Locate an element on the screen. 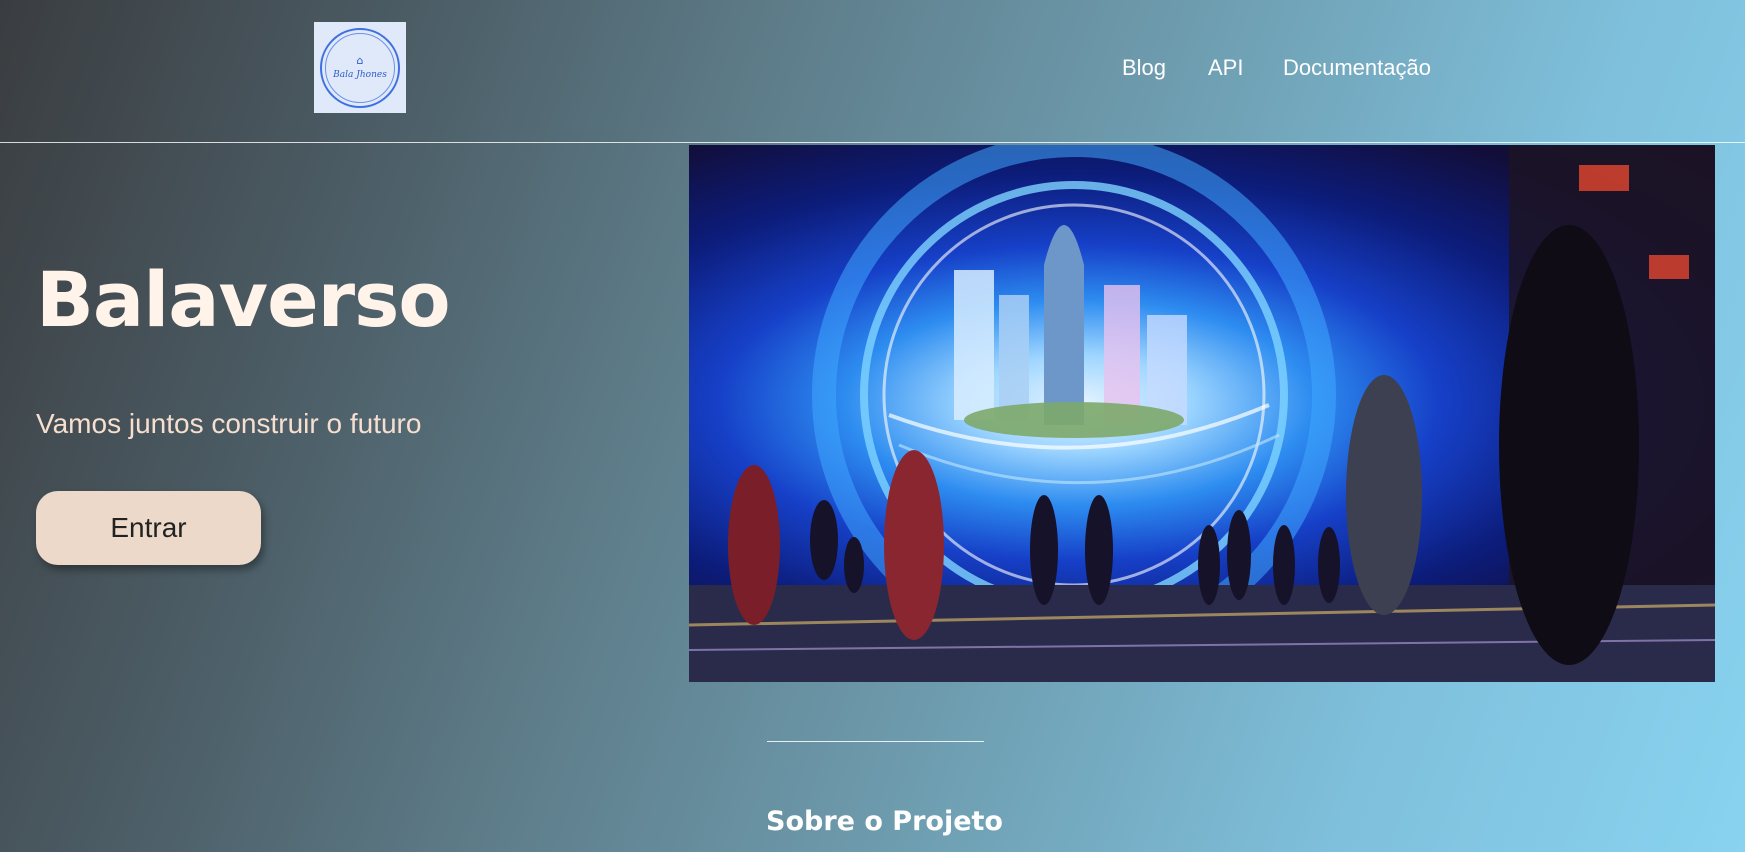 The height and width of the screenshot is (852, 1745). nav-link-documentacao: Documentação is located at coordinates (1357, 68).